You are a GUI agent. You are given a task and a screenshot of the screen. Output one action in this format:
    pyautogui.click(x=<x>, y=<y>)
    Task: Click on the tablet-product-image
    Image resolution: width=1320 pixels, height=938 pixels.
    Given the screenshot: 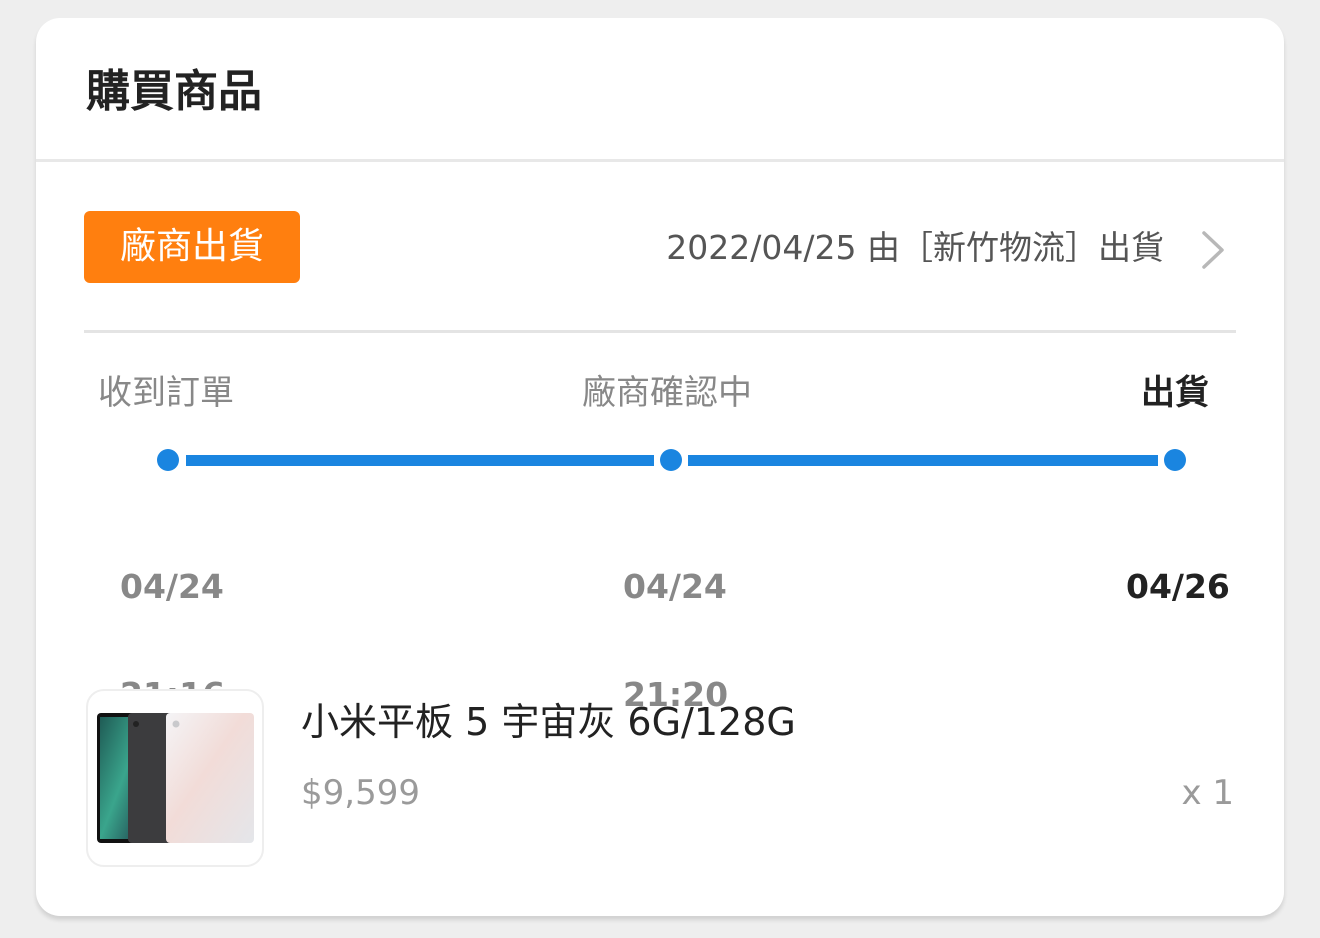 What is the action you would take?
    pyautogui.click(x=175, y=778)
    